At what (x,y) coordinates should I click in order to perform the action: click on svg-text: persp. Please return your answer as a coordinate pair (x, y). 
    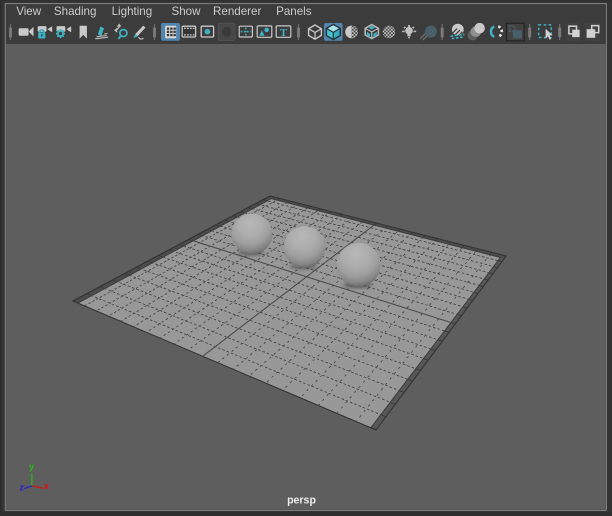
    Looking at the image, I should click on (301, 501).